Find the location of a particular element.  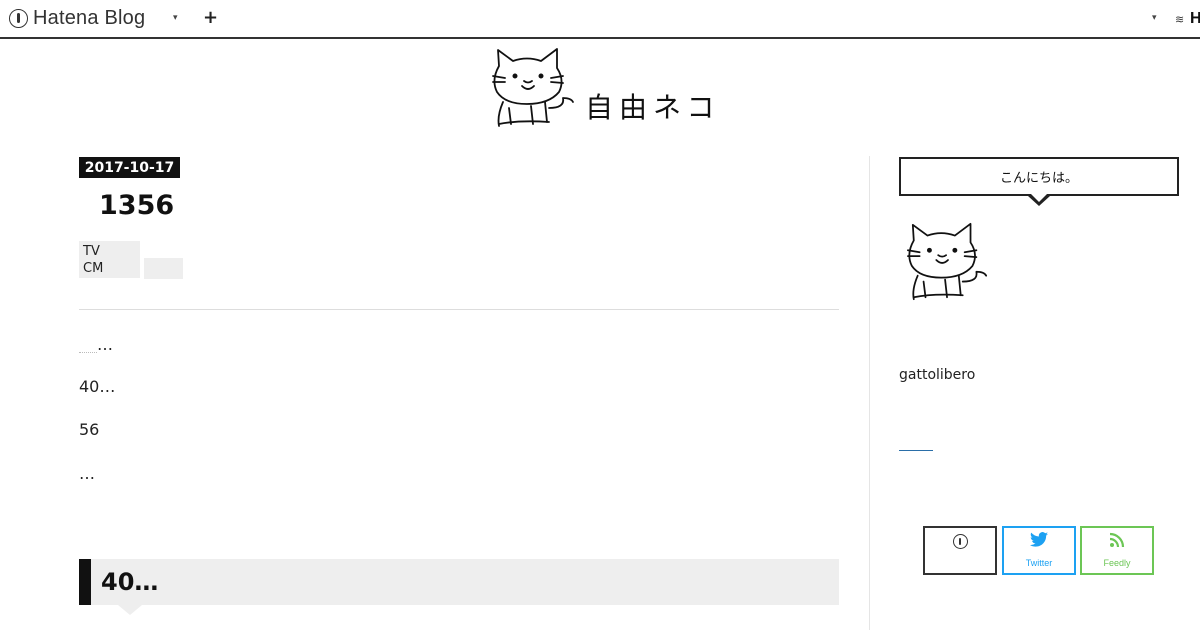

subscribe-feedly-label: Feedly is located at coordinates (1117, 563).